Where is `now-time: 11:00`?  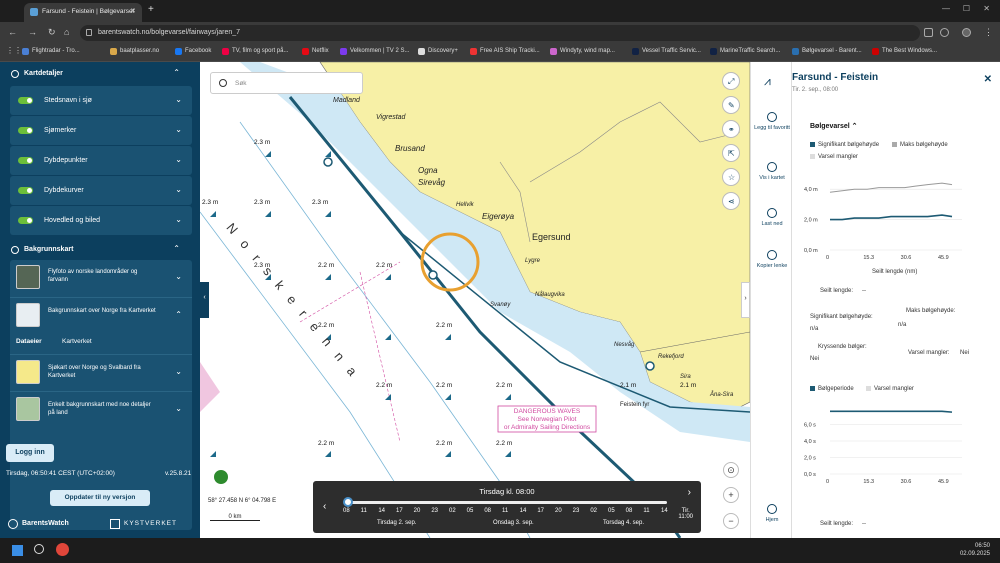
now-time: 11:00 is located at coordinates (685, 517).